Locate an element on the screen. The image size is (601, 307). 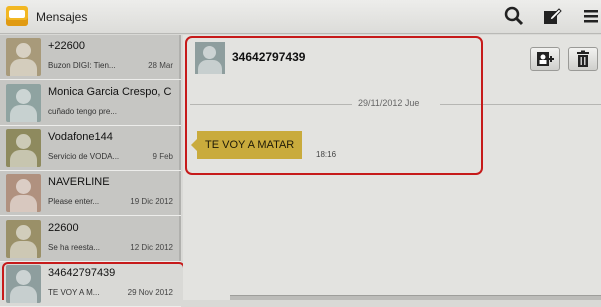
envelope-icon is located at coordinates (17, 16).